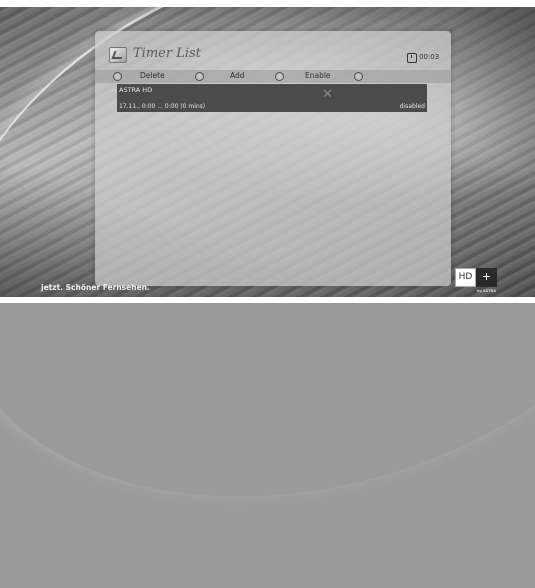 This screenshot has height=588, width=535. I want to click on hd-logo-text: HD, so click(465, 277).